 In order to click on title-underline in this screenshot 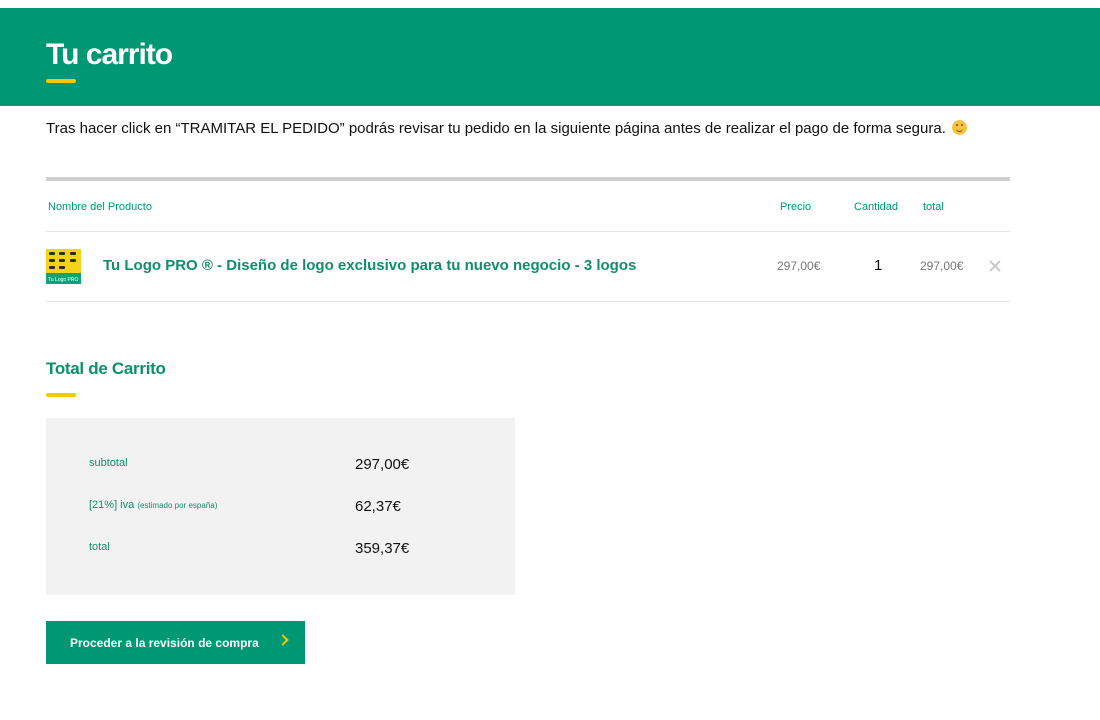, I will do `click(61, 81)`.